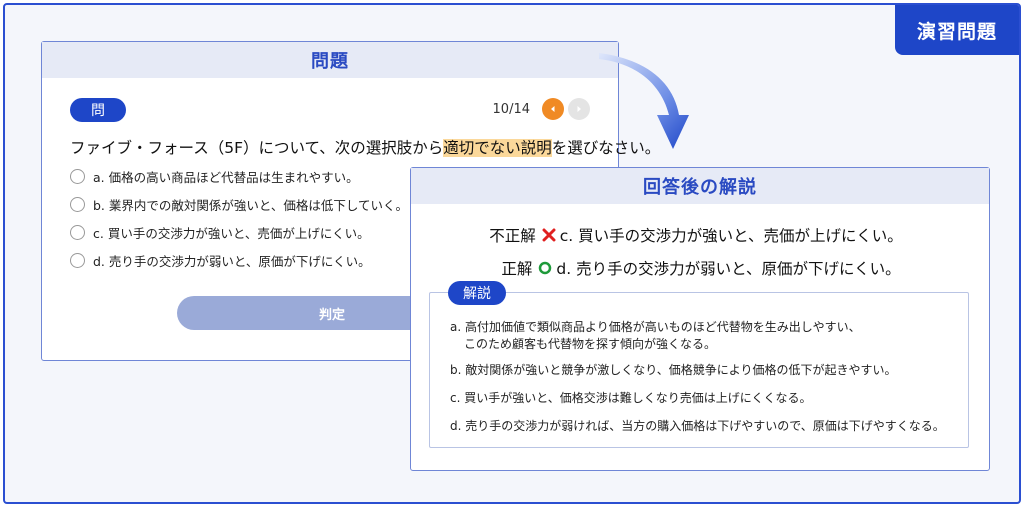 This screenshot has width=1024, height=505. I want to click on correct-answer: d. 売り手の交渉力が弱いと、原価が下げにくい。, so click(728, 268).